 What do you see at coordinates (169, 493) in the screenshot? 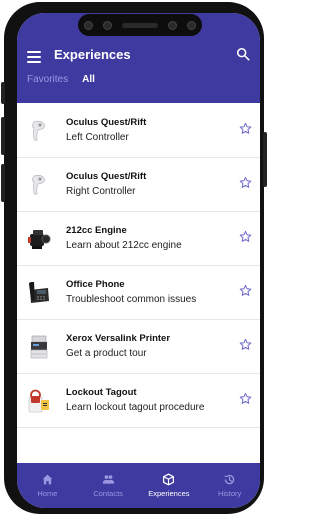
I see `nav-label: Experiences` at bounding box center [169, 493].